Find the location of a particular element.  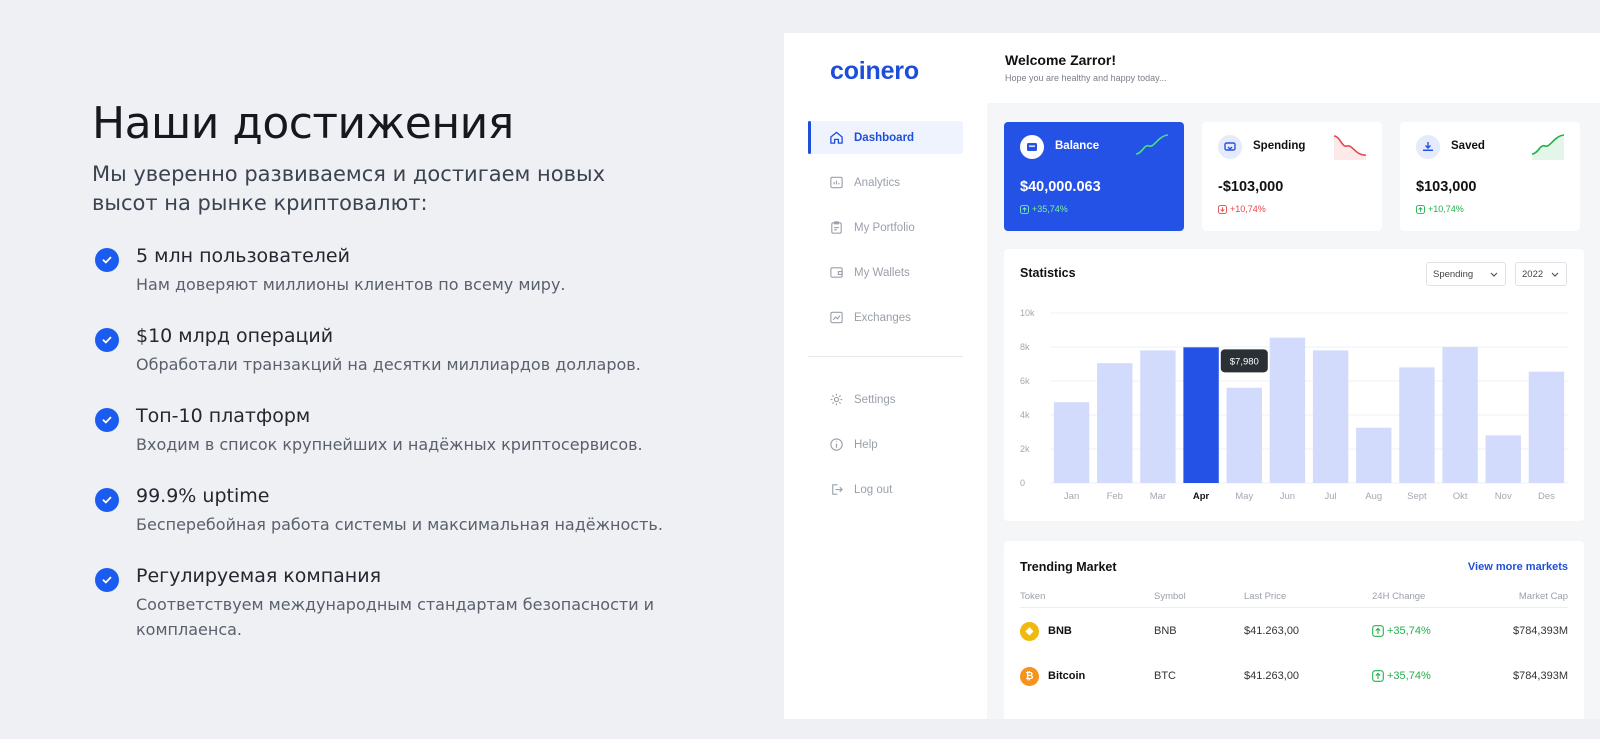

column-header-symbol: Symbol is located at coordinates (1170, 596).